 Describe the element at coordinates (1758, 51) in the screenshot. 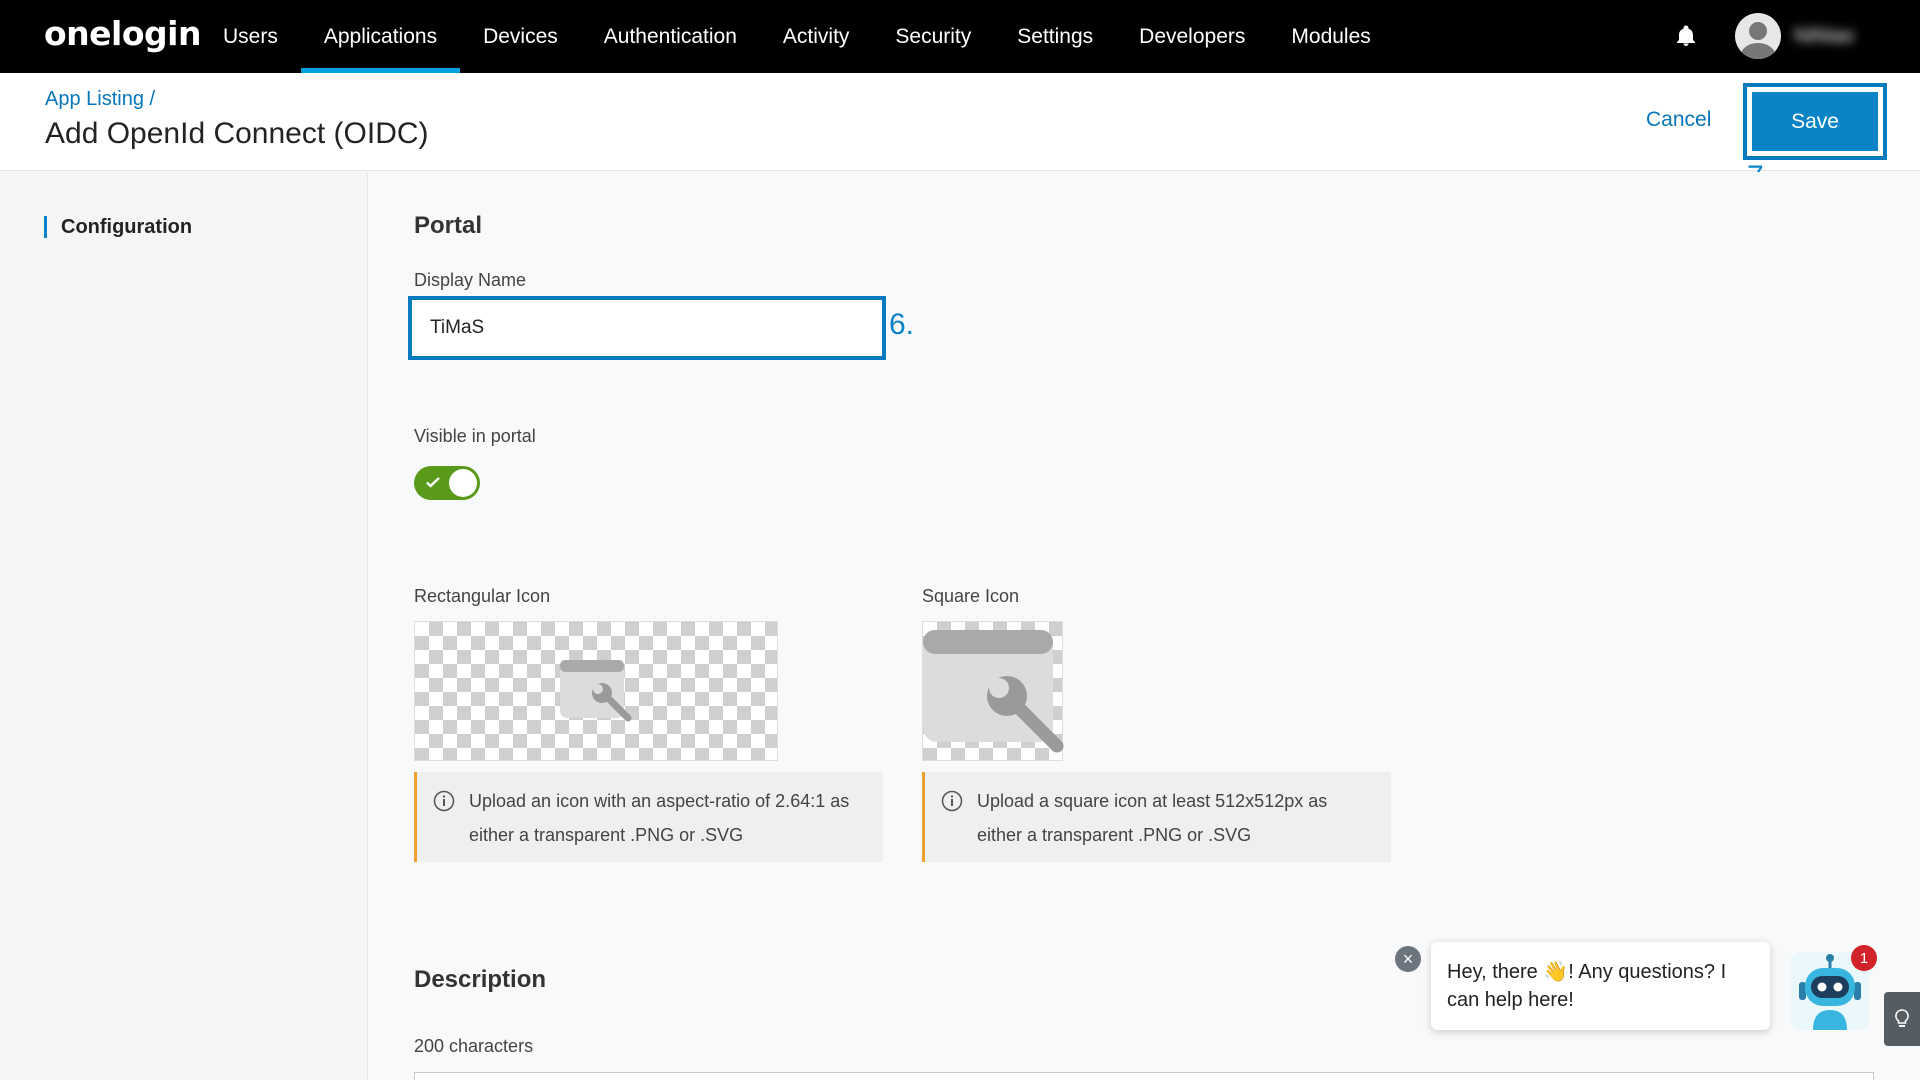

I see `avatar-body` at that location.